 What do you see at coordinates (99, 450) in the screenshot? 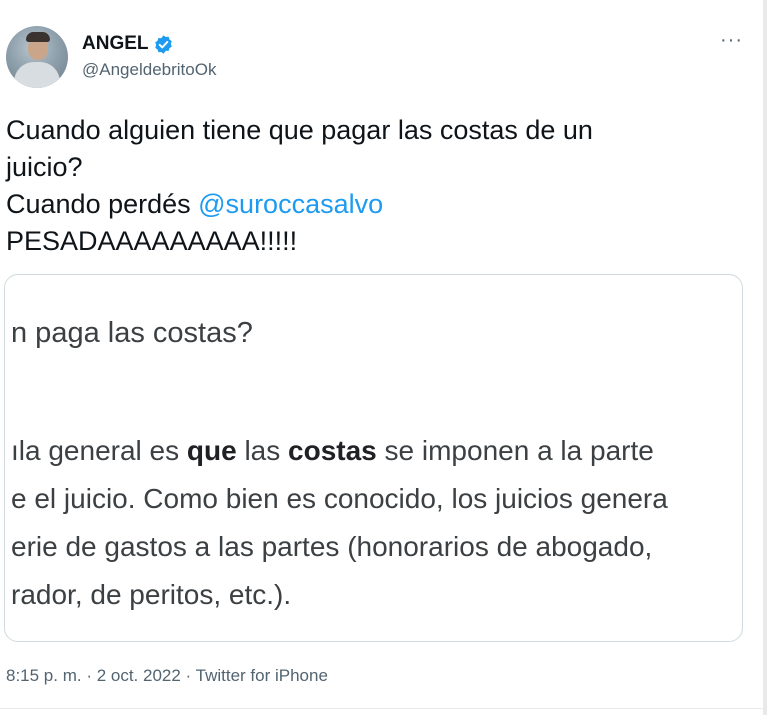
I see `para-text: ıla general es` at bounding box center [99, 450].